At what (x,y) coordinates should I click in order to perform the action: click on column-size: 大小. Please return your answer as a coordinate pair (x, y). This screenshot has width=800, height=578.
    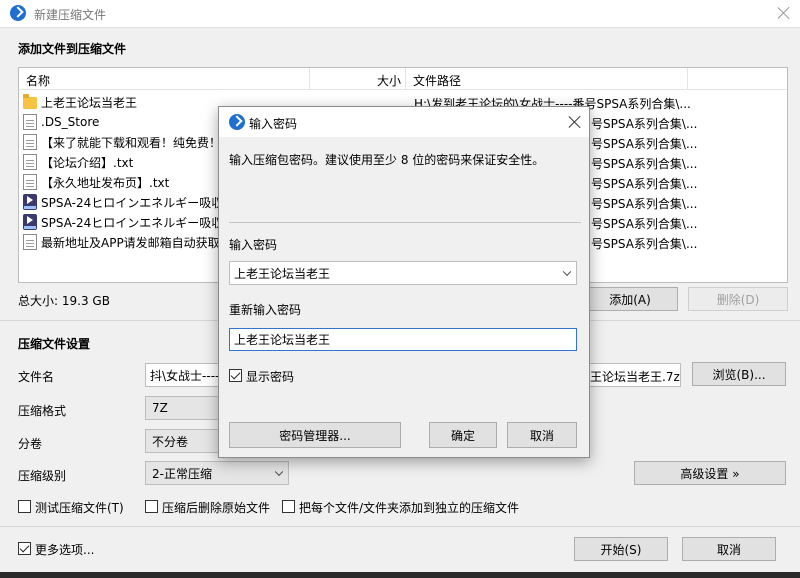
    Looking at the image, I should click on (389, 80).